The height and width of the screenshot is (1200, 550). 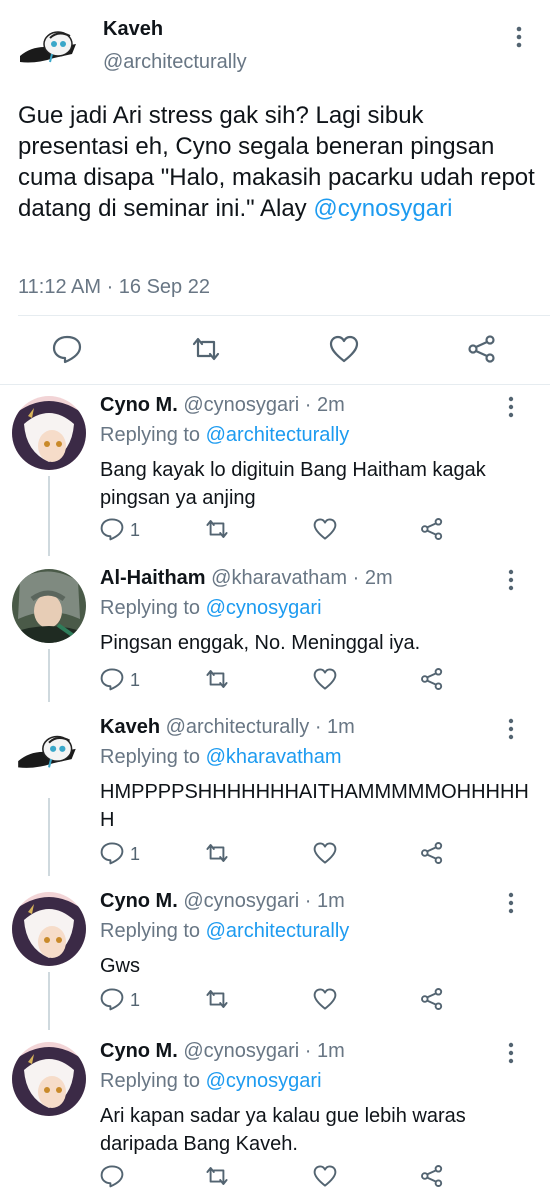 What do you see at coordinates (274, 757) in the screenshot?
I see `replying-to-link: @kharavatham` at bounding box center [274, 757].